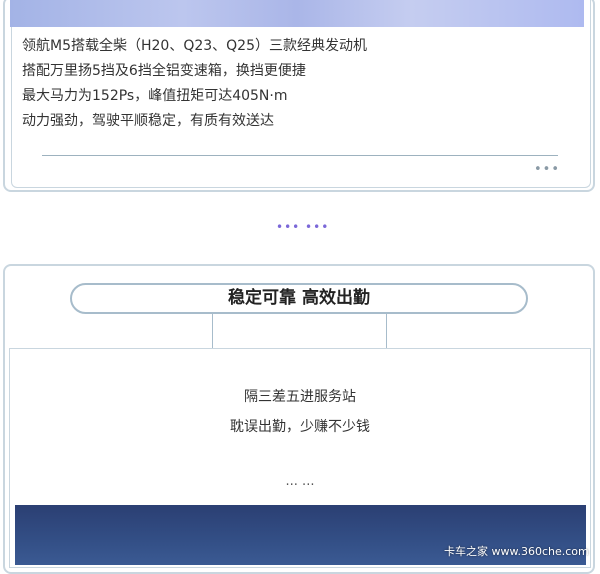  What do you see at coordinates (386, 331) in the screenshot?
I see `connector-line-right` at bounding box center [386, 331].